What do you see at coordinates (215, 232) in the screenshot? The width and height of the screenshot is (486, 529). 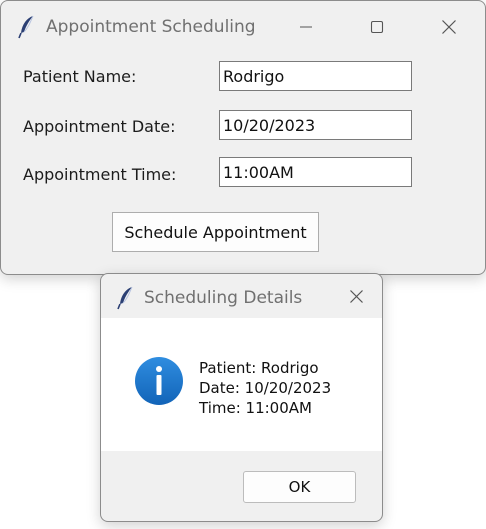 I see `schedule-appointment-button: Schedule Appointment` at bounding box center [215, 232].